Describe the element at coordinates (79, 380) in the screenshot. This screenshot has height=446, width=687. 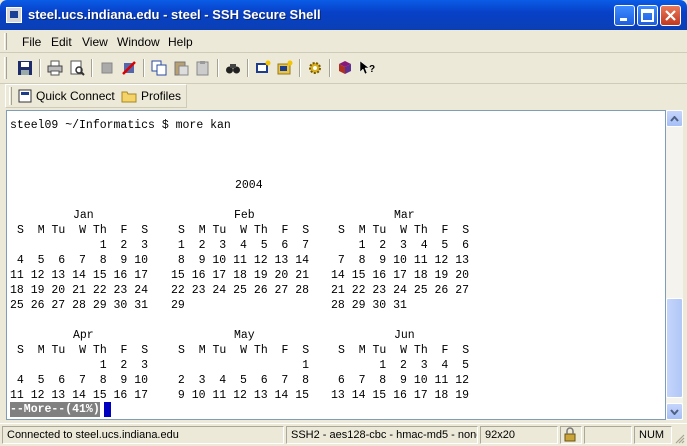
I see `calendar-week: 4 5 6 7 8 9 10` at that location.